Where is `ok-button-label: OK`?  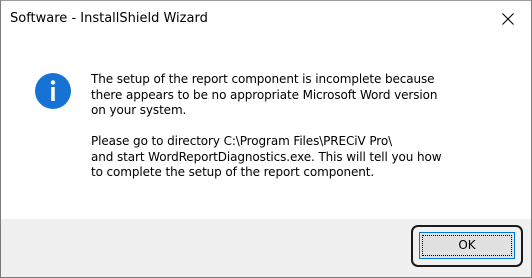
ok-button-label: OK is located at coordinates (467, 245).